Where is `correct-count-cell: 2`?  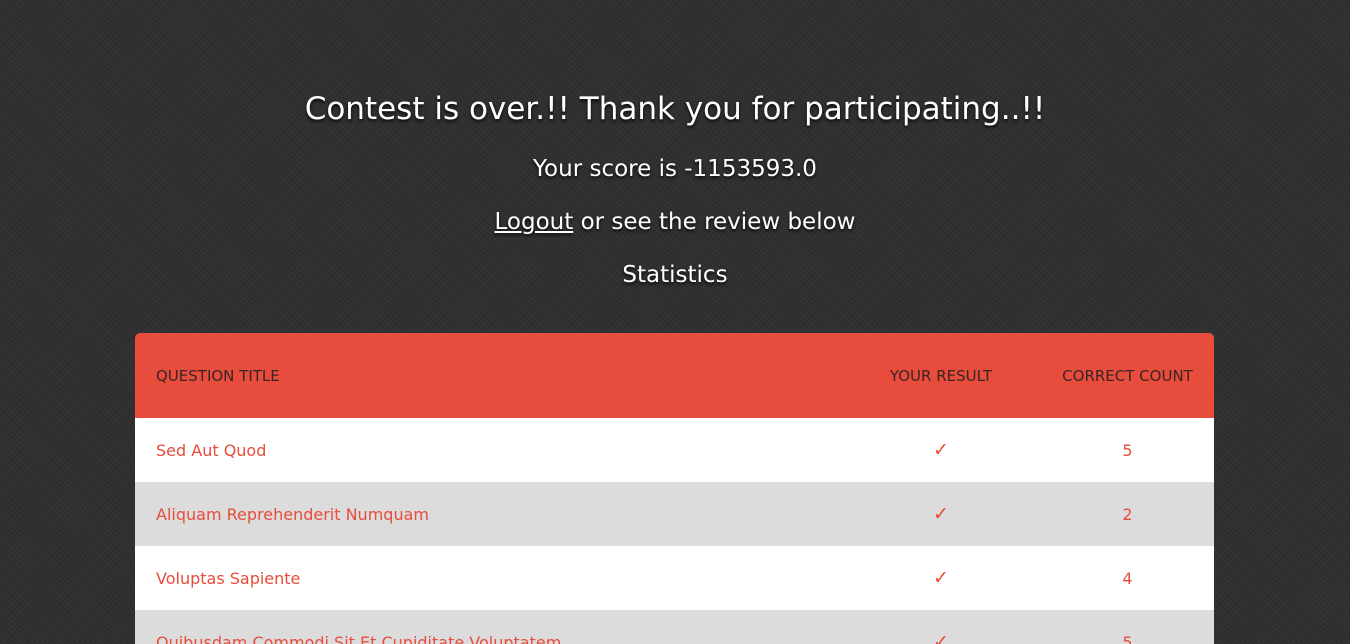
correct-count-cell: 2 is located at coordinates (1127, 514).